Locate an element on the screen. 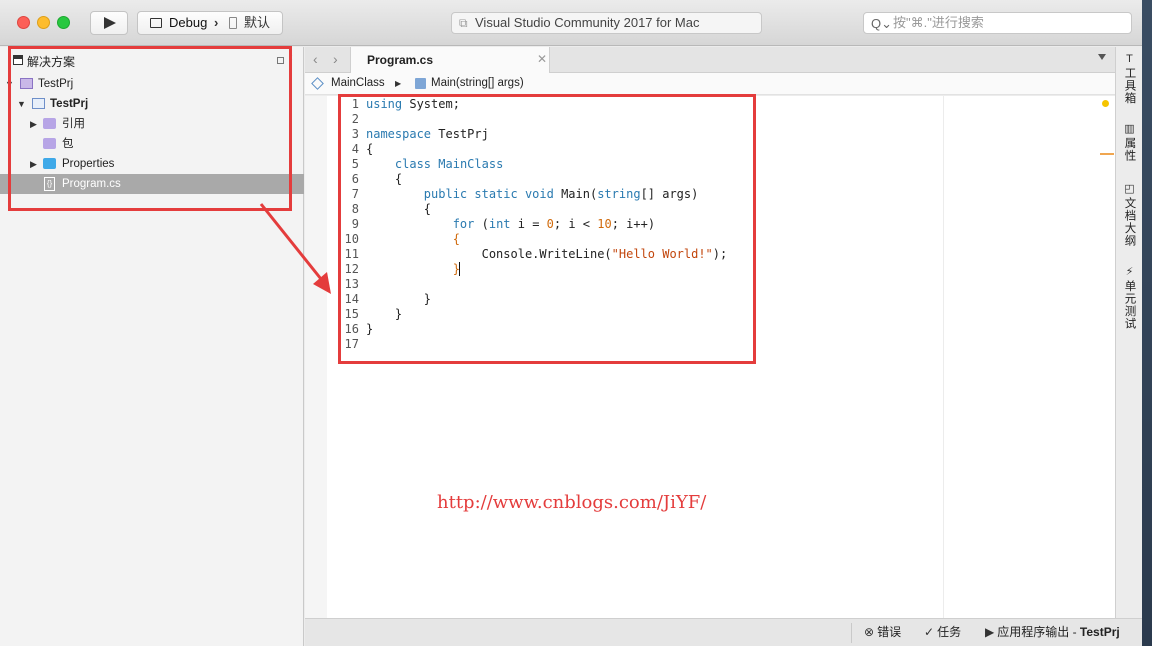  properties-icon: ▥ is located at coordinates (1129, 129).